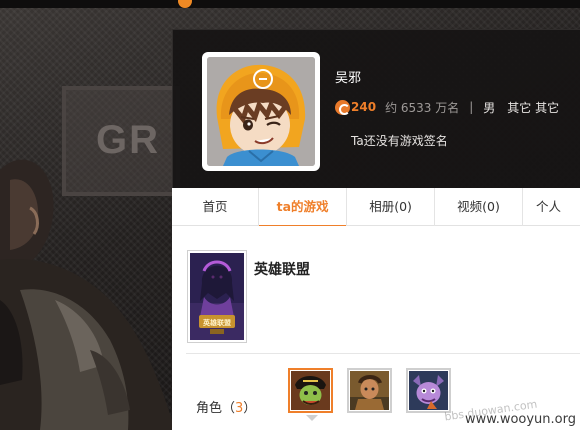 Image resolution: width=580 pixels, height=430 pixels. What do you see at coordinates (303, 207) in the screenshot?
I see `tab-games: ta的游戏` at bounding box center [303, 207].